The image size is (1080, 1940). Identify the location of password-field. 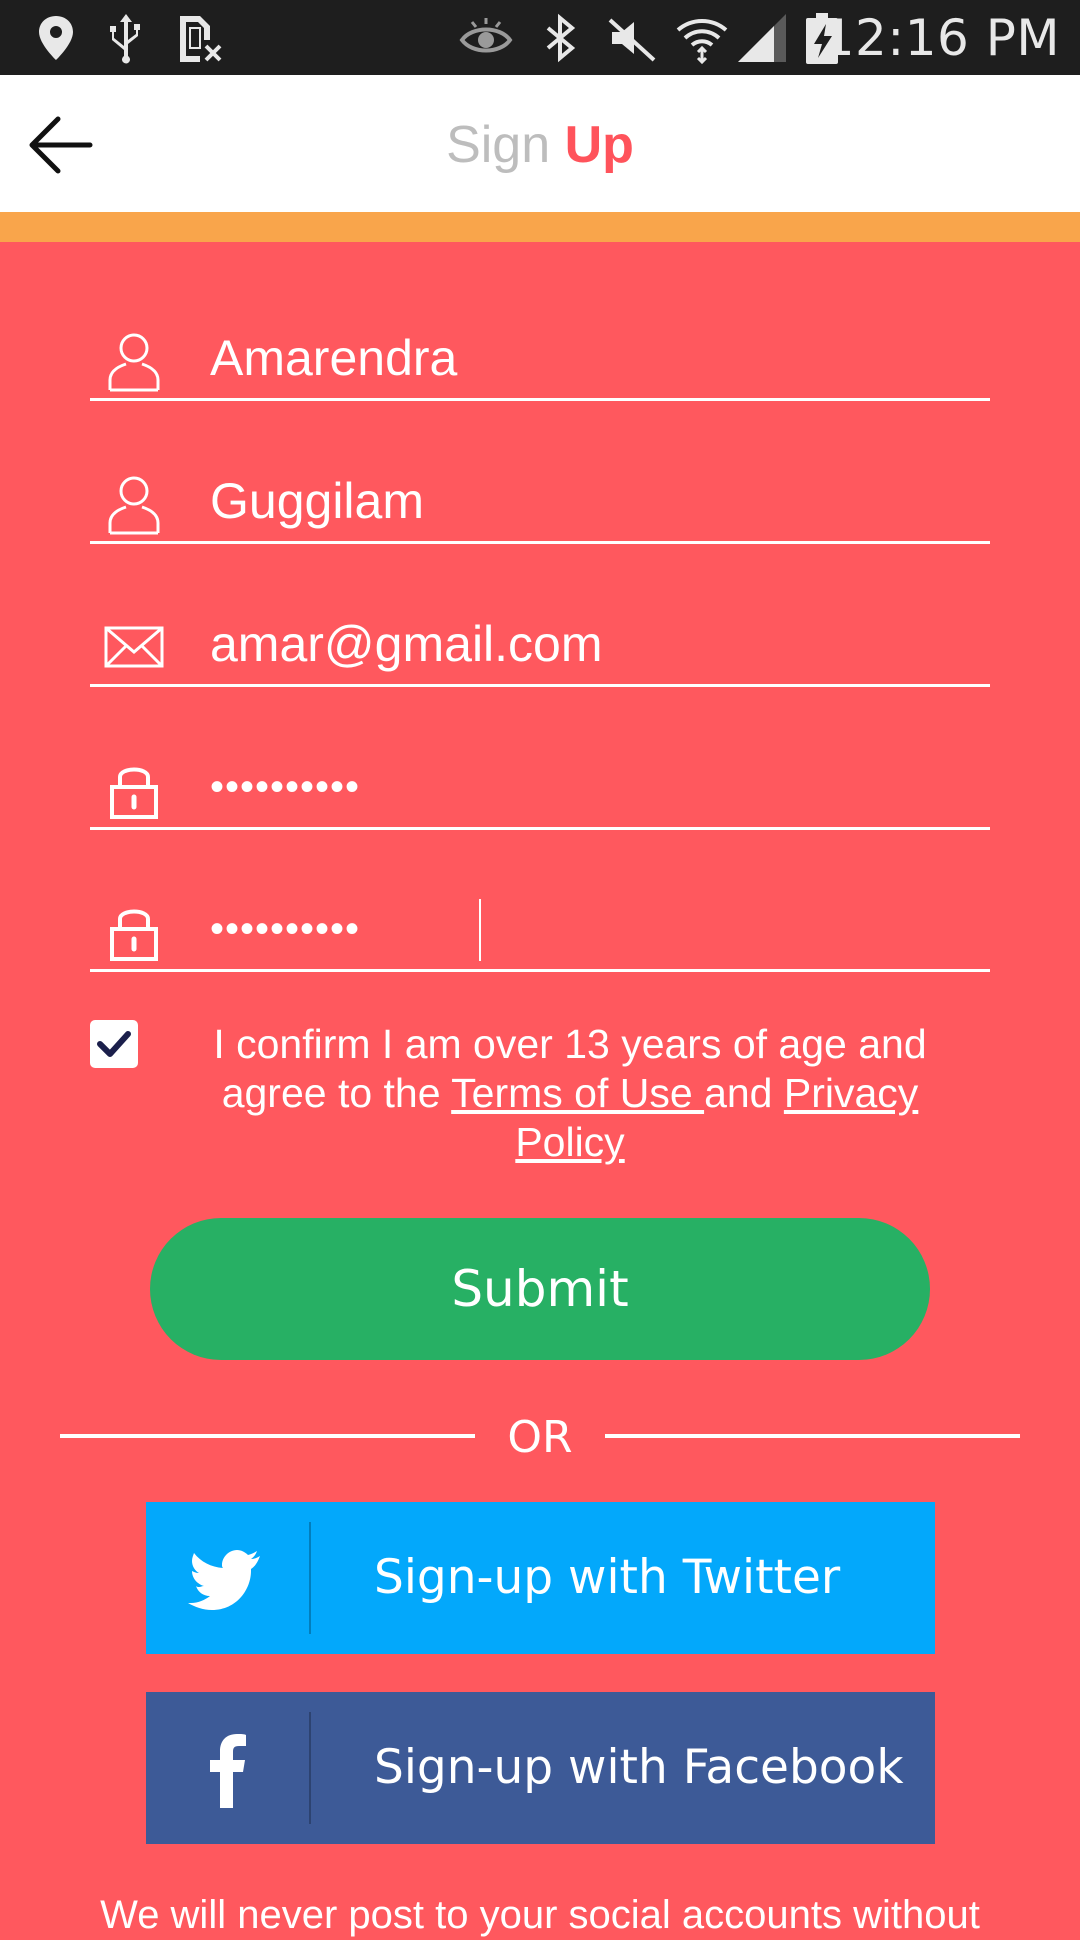
(540, 788).